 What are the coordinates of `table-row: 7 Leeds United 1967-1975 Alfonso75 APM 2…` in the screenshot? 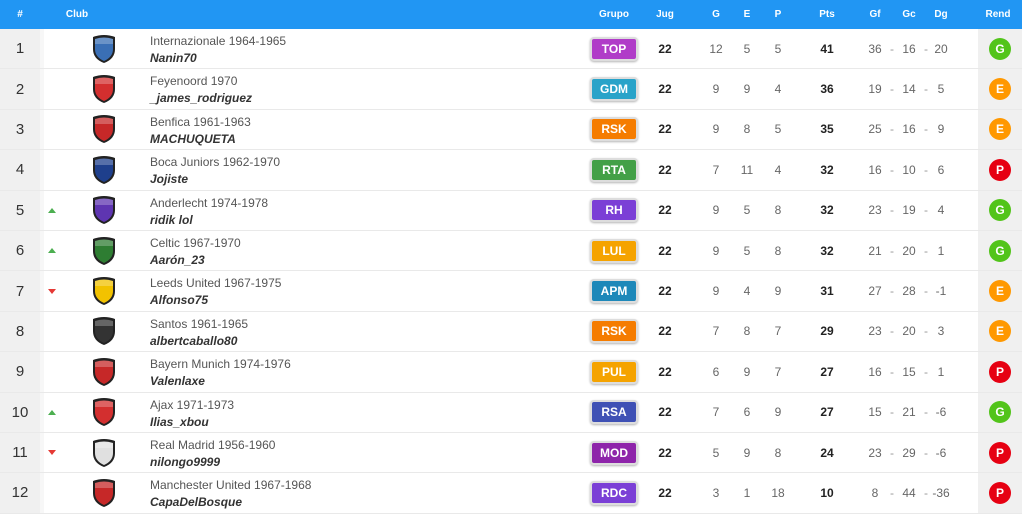 It's located at (511, 291).